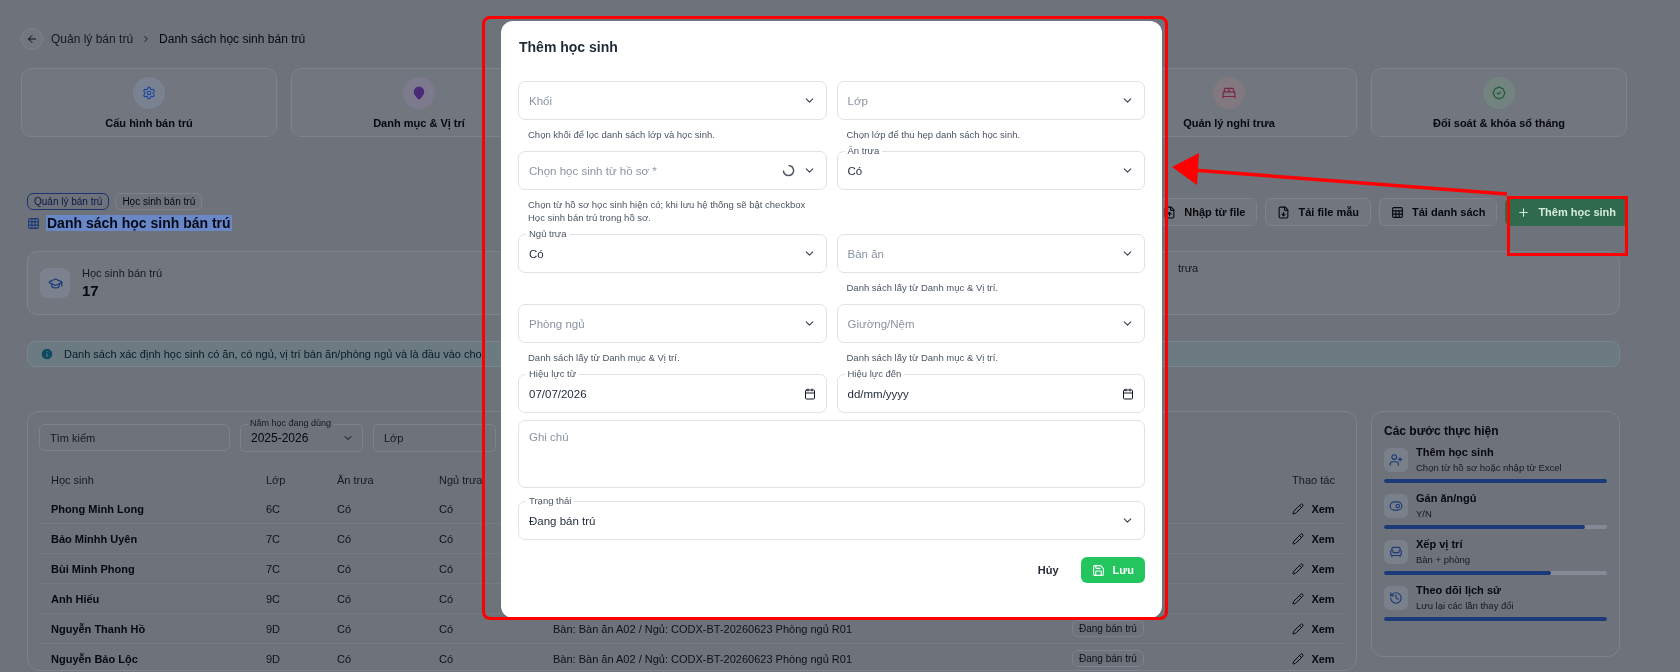  I want to click on toolbar-button: Tải danh sách, so click(1438, 212).